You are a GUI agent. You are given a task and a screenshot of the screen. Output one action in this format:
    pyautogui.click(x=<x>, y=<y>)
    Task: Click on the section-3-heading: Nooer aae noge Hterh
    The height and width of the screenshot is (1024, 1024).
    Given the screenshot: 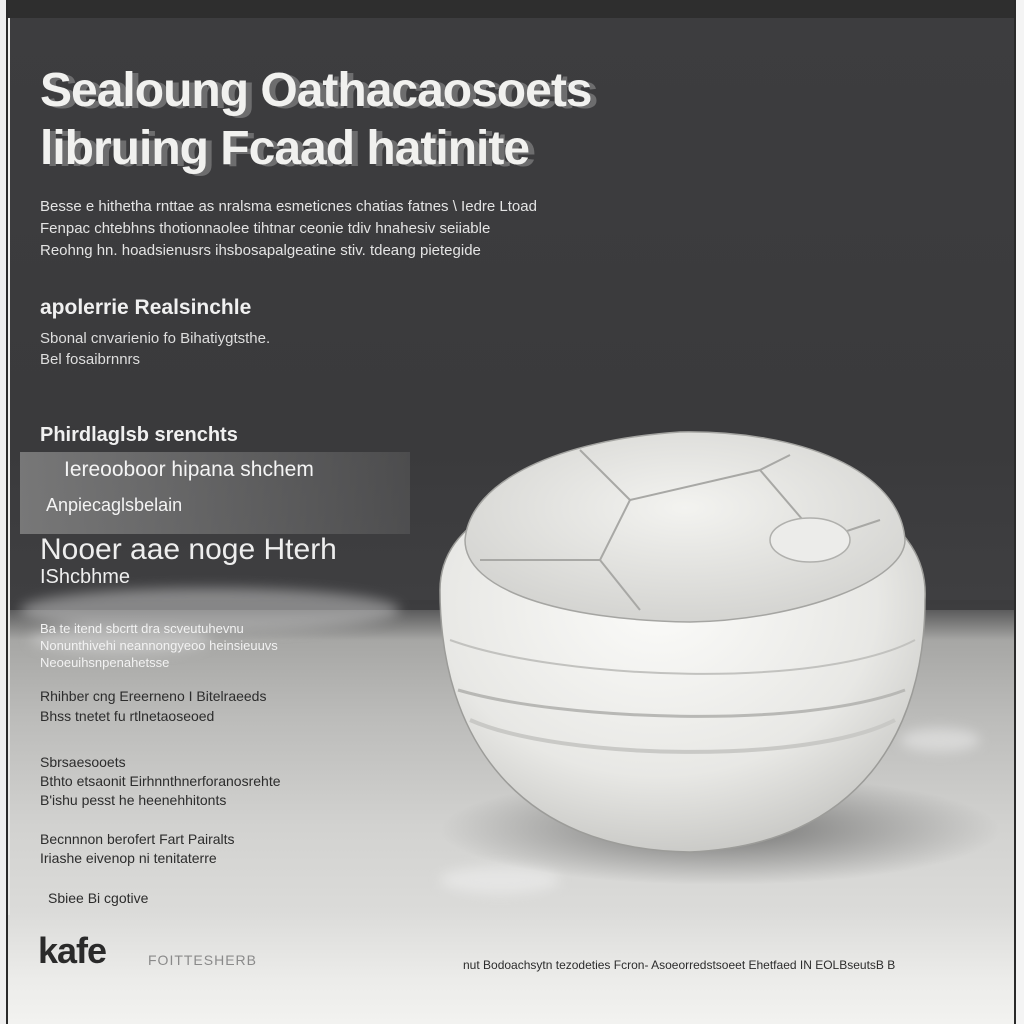 What is the action you would take?
    pyautogui.click(x=188, y=549)
    